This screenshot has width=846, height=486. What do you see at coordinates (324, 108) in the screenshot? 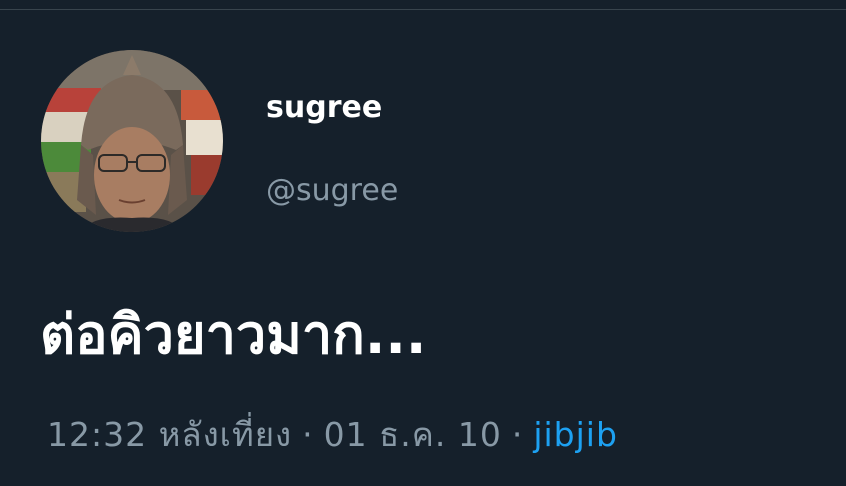
I see `display-name: sugree` at bounding box center [324, 108].